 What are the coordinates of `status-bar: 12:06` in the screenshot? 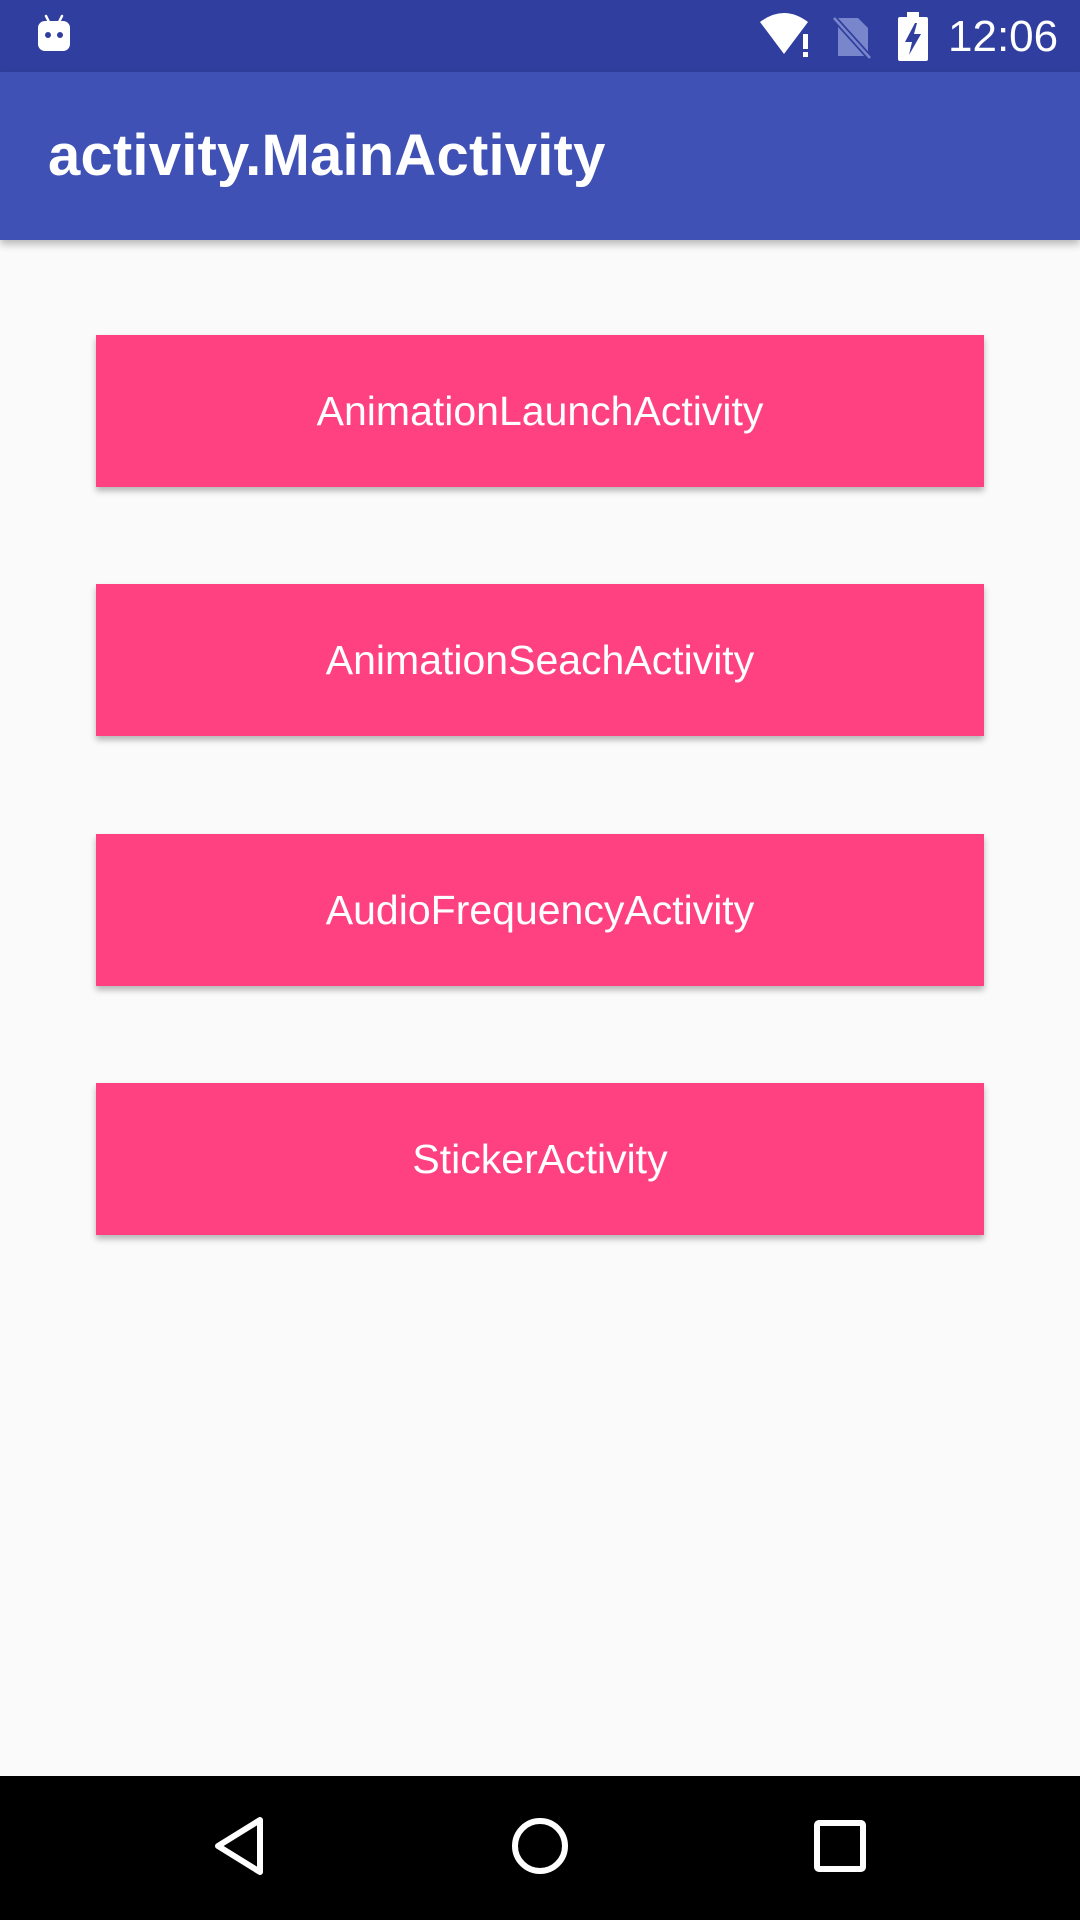 It's located at (540, 36).